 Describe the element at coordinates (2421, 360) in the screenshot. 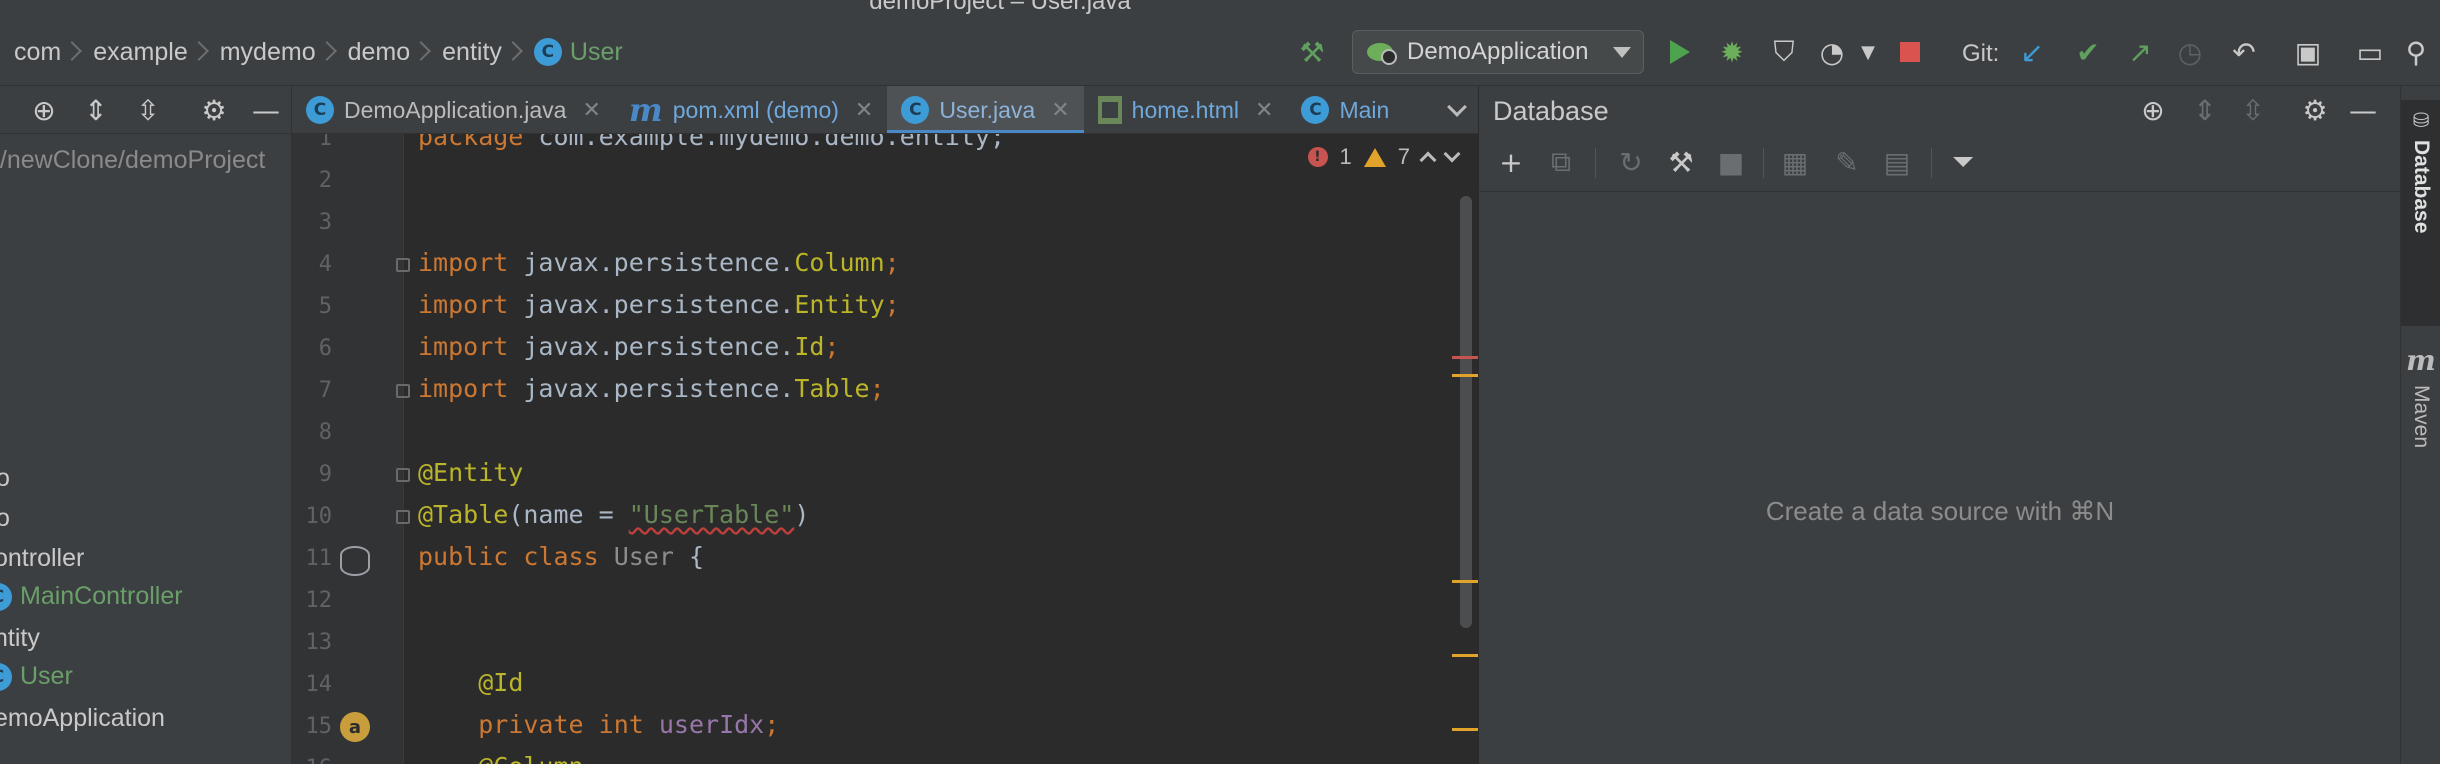

I see `maven-icon: m` at that location.